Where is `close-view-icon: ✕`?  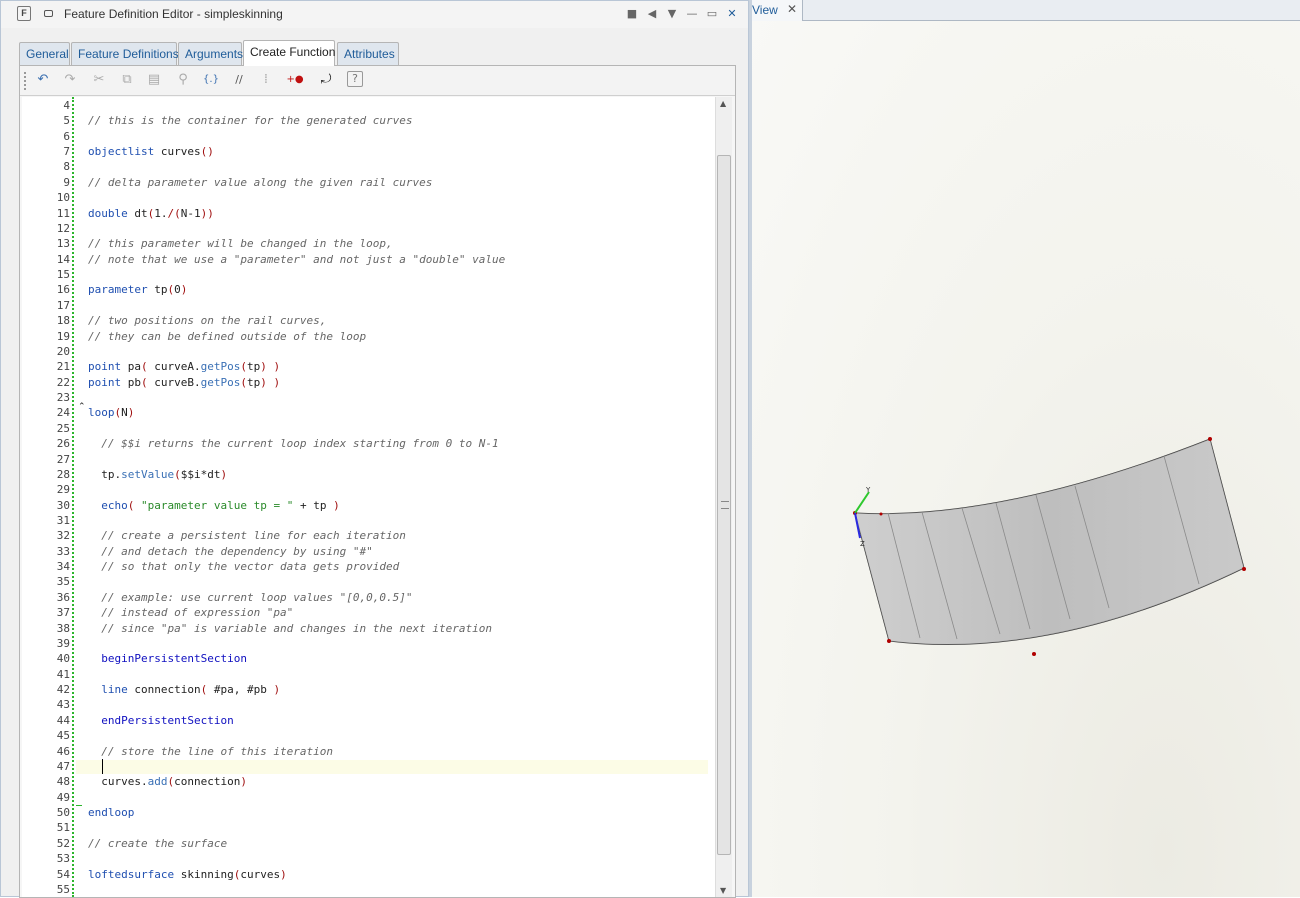
close-view-icon: ✕ is located at coordinates (792, 9).